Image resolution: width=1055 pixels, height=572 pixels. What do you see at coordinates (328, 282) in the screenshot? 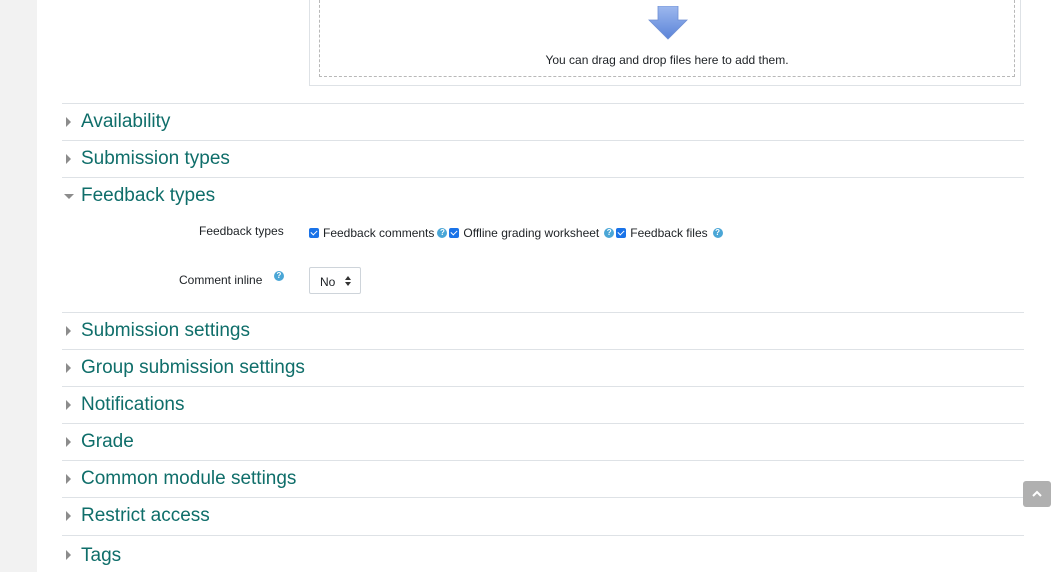
I see `comment-inline-value: No` at bounding box center [328, 282].